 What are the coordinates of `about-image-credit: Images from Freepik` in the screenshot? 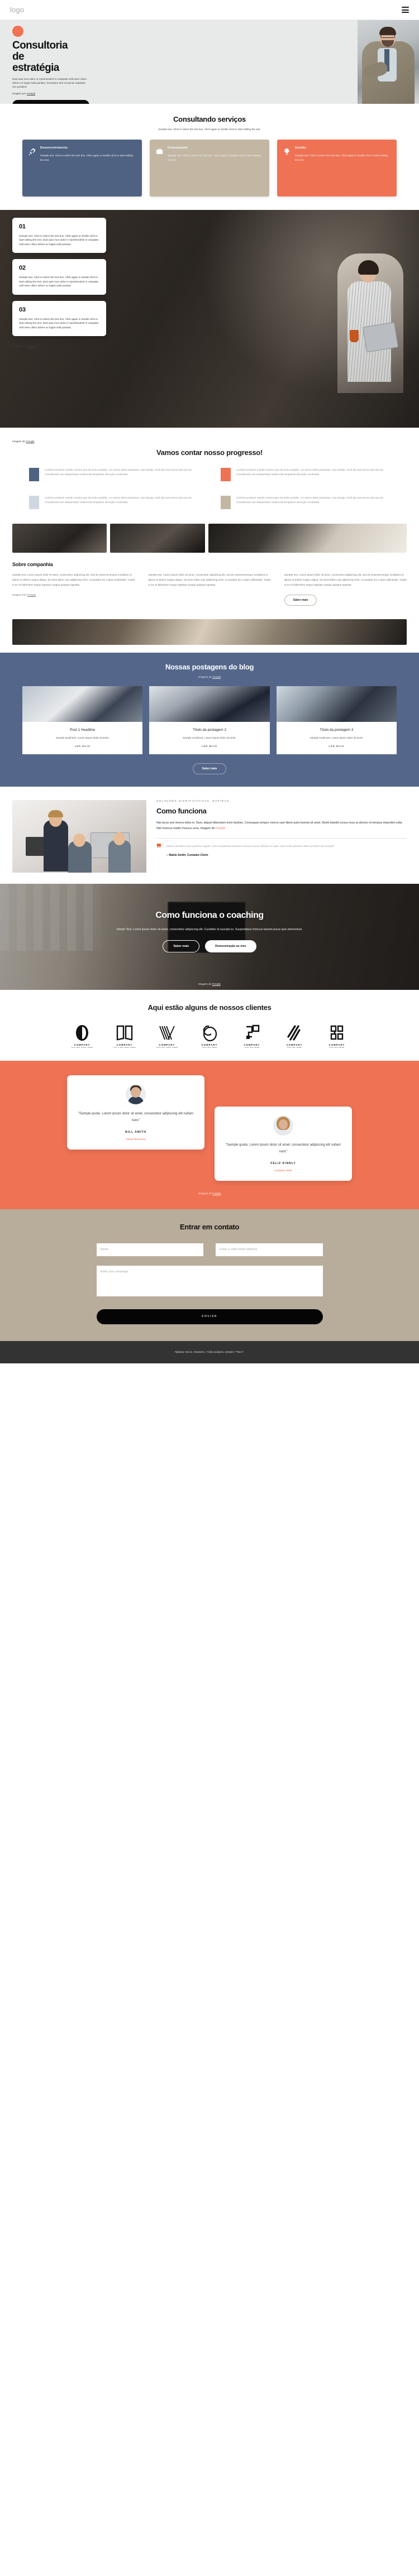 It's located at (24, 594).